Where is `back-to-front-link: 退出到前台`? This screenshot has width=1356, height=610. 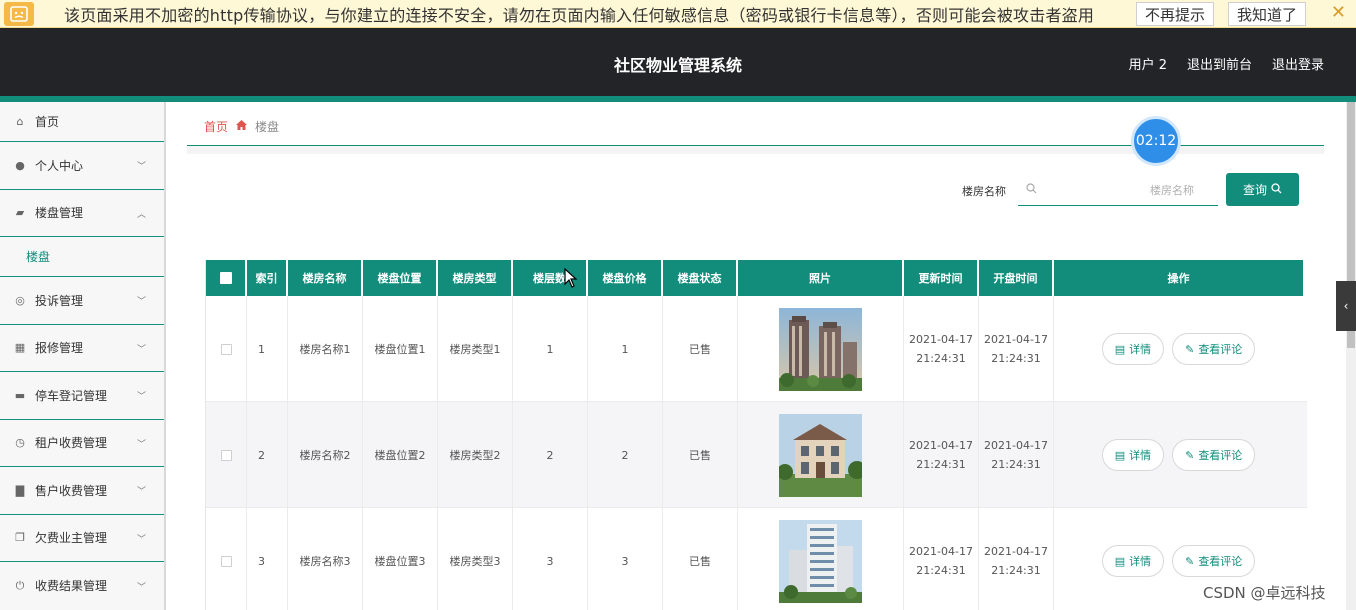
back-to-front-link: 退出到前台 is located at coordinates (1219, 63).